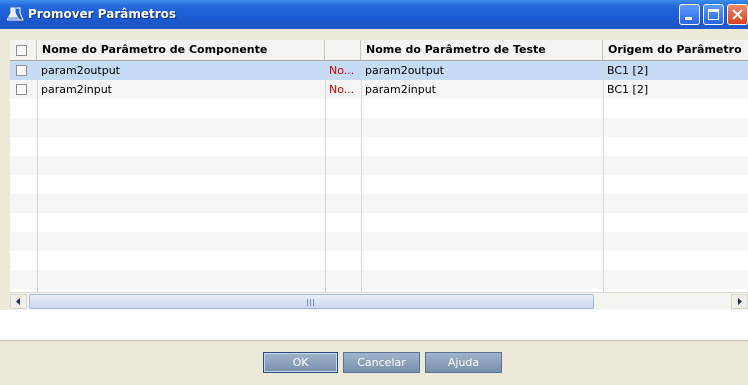  I want to click on component-param-cell: param2output, so click(80, 70).